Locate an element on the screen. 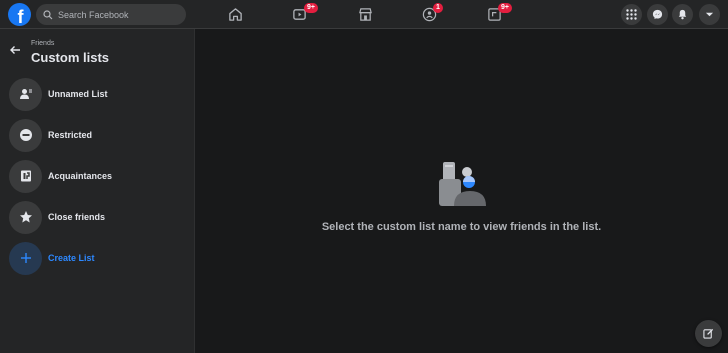  search-icon is located at coordinates (48, 14).